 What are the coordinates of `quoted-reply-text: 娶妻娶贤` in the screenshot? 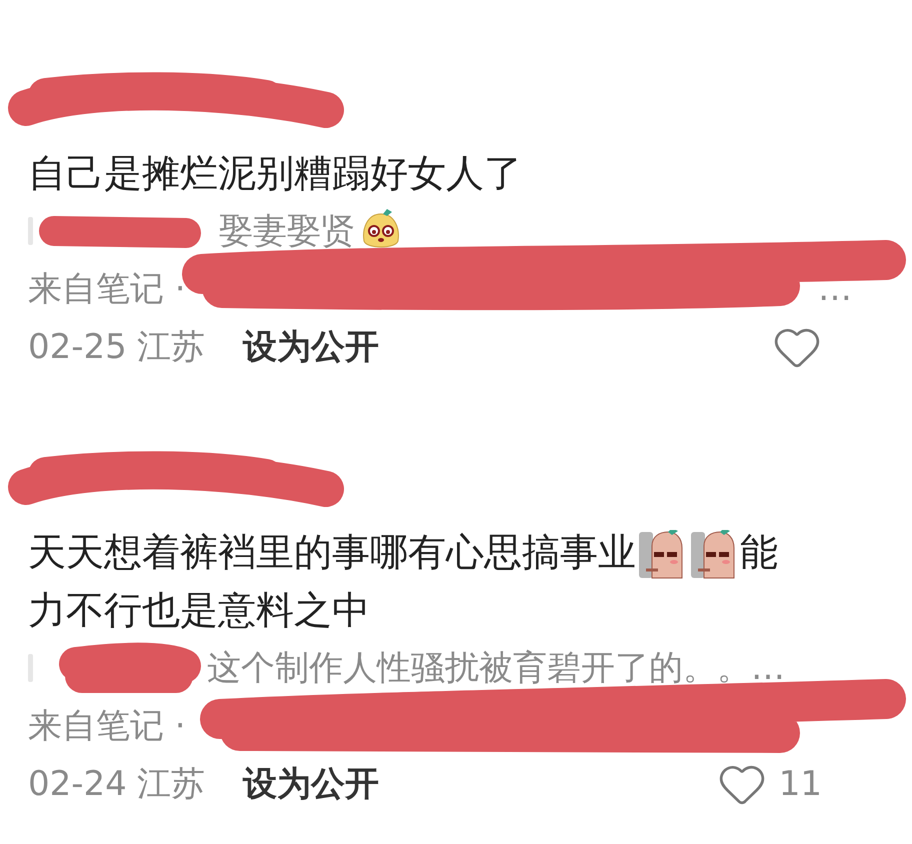 It's located at (287, 231).